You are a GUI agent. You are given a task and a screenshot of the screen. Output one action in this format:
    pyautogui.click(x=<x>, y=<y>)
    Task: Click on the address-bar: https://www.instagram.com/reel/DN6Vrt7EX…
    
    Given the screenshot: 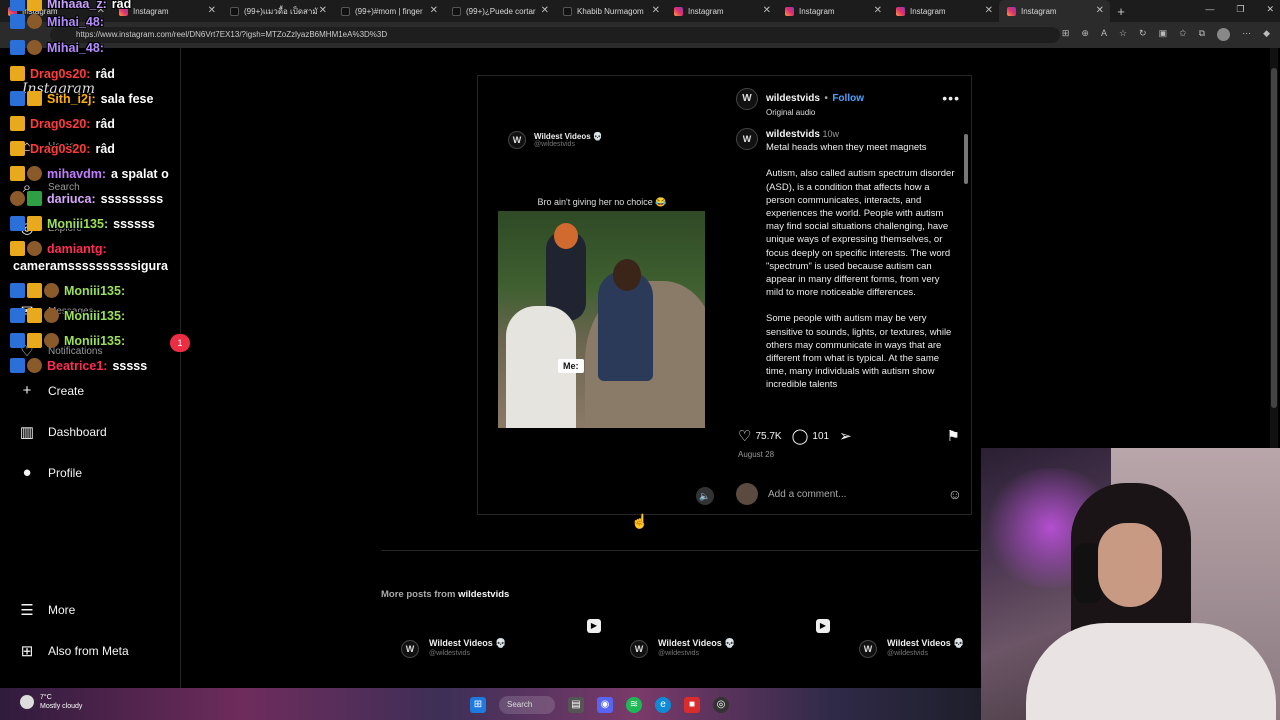 What is the action you would take?
    pyautogui.click(x=555, y=35)
    